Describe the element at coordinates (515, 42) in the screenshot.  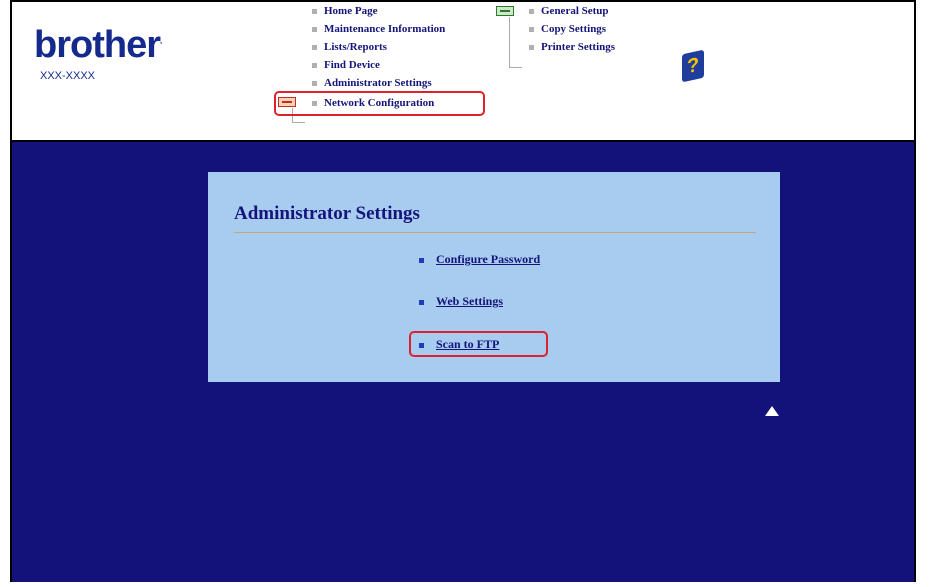
I see `tree-connector` at that location.